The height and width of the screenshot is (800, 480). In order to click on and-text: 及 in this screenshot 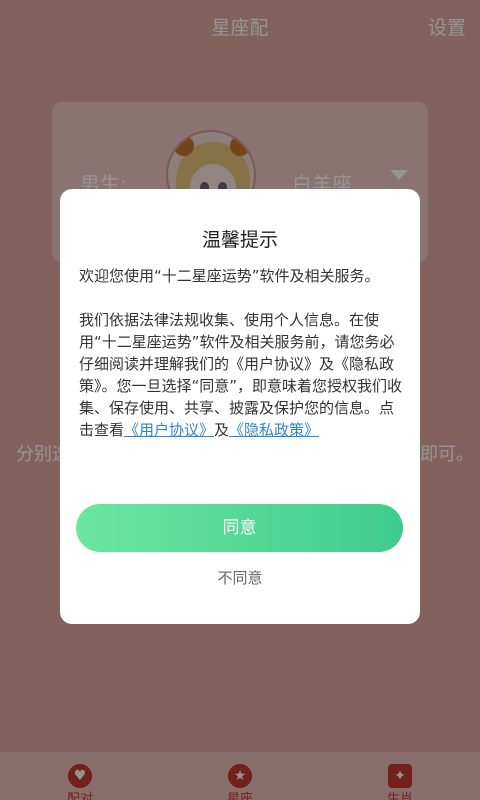, I will do `click(222, 430)`.